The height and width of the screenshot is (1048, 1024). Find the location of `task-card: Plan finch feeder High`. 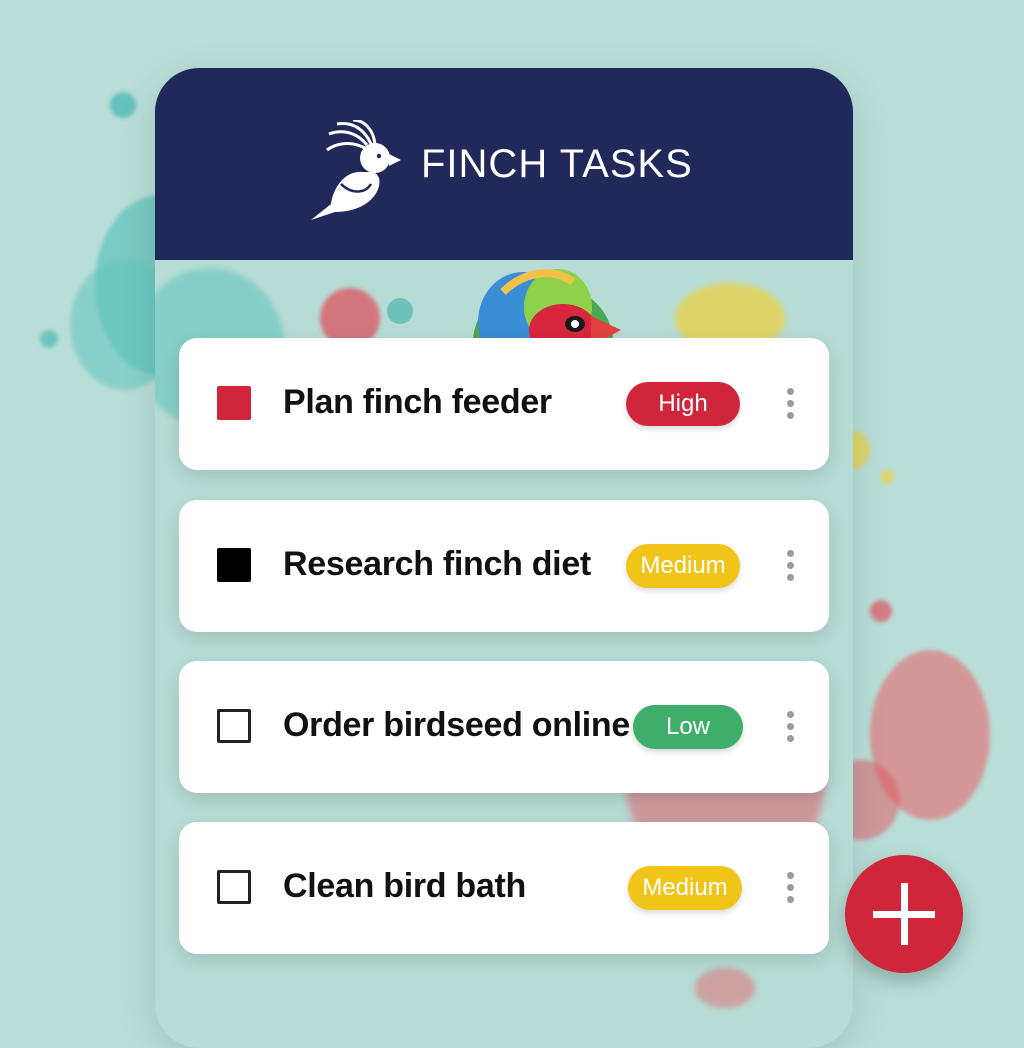

task-card: Plan finch feeder High is located at coordinates (504, 404).